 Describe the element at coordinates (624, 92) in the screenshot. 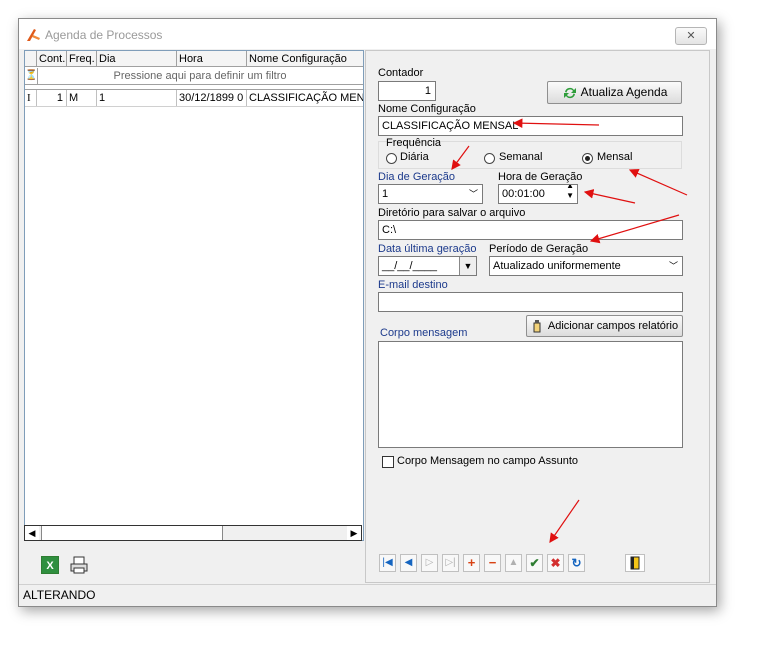

I see `atualiza-agenda-label: Atualiza Agenda` at that location.